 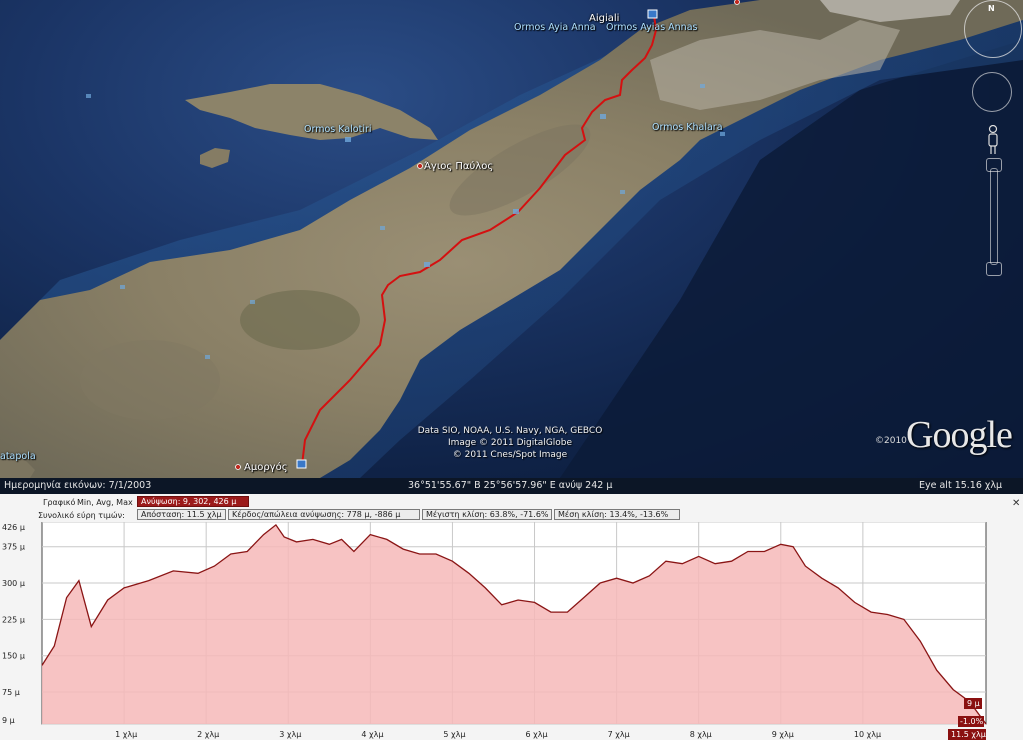 I want to click on y-tick-label: 150 μ, so click(x=13, y=656).